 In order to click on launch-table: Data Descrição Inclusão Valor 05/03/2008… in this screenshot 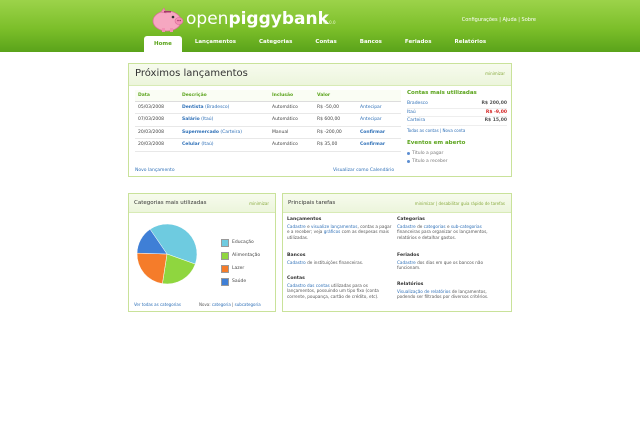, I will do `click(268, 121)`.